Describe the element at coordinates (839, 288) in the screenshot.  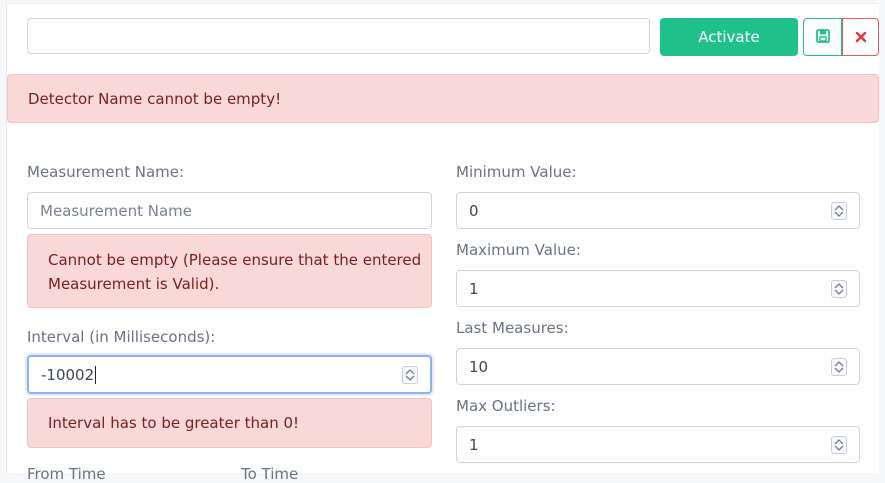
I see `maximum-value-spinner` at that location.